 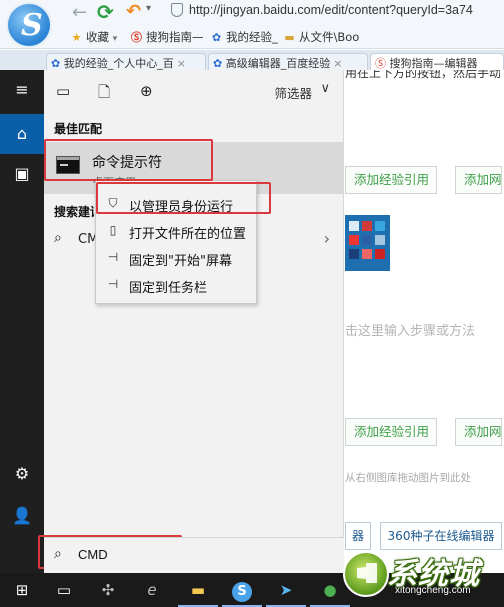 I want to click on start-rail: ≡ ⌂ ▣ ⚙ 👤, so click(x=22, y=321).